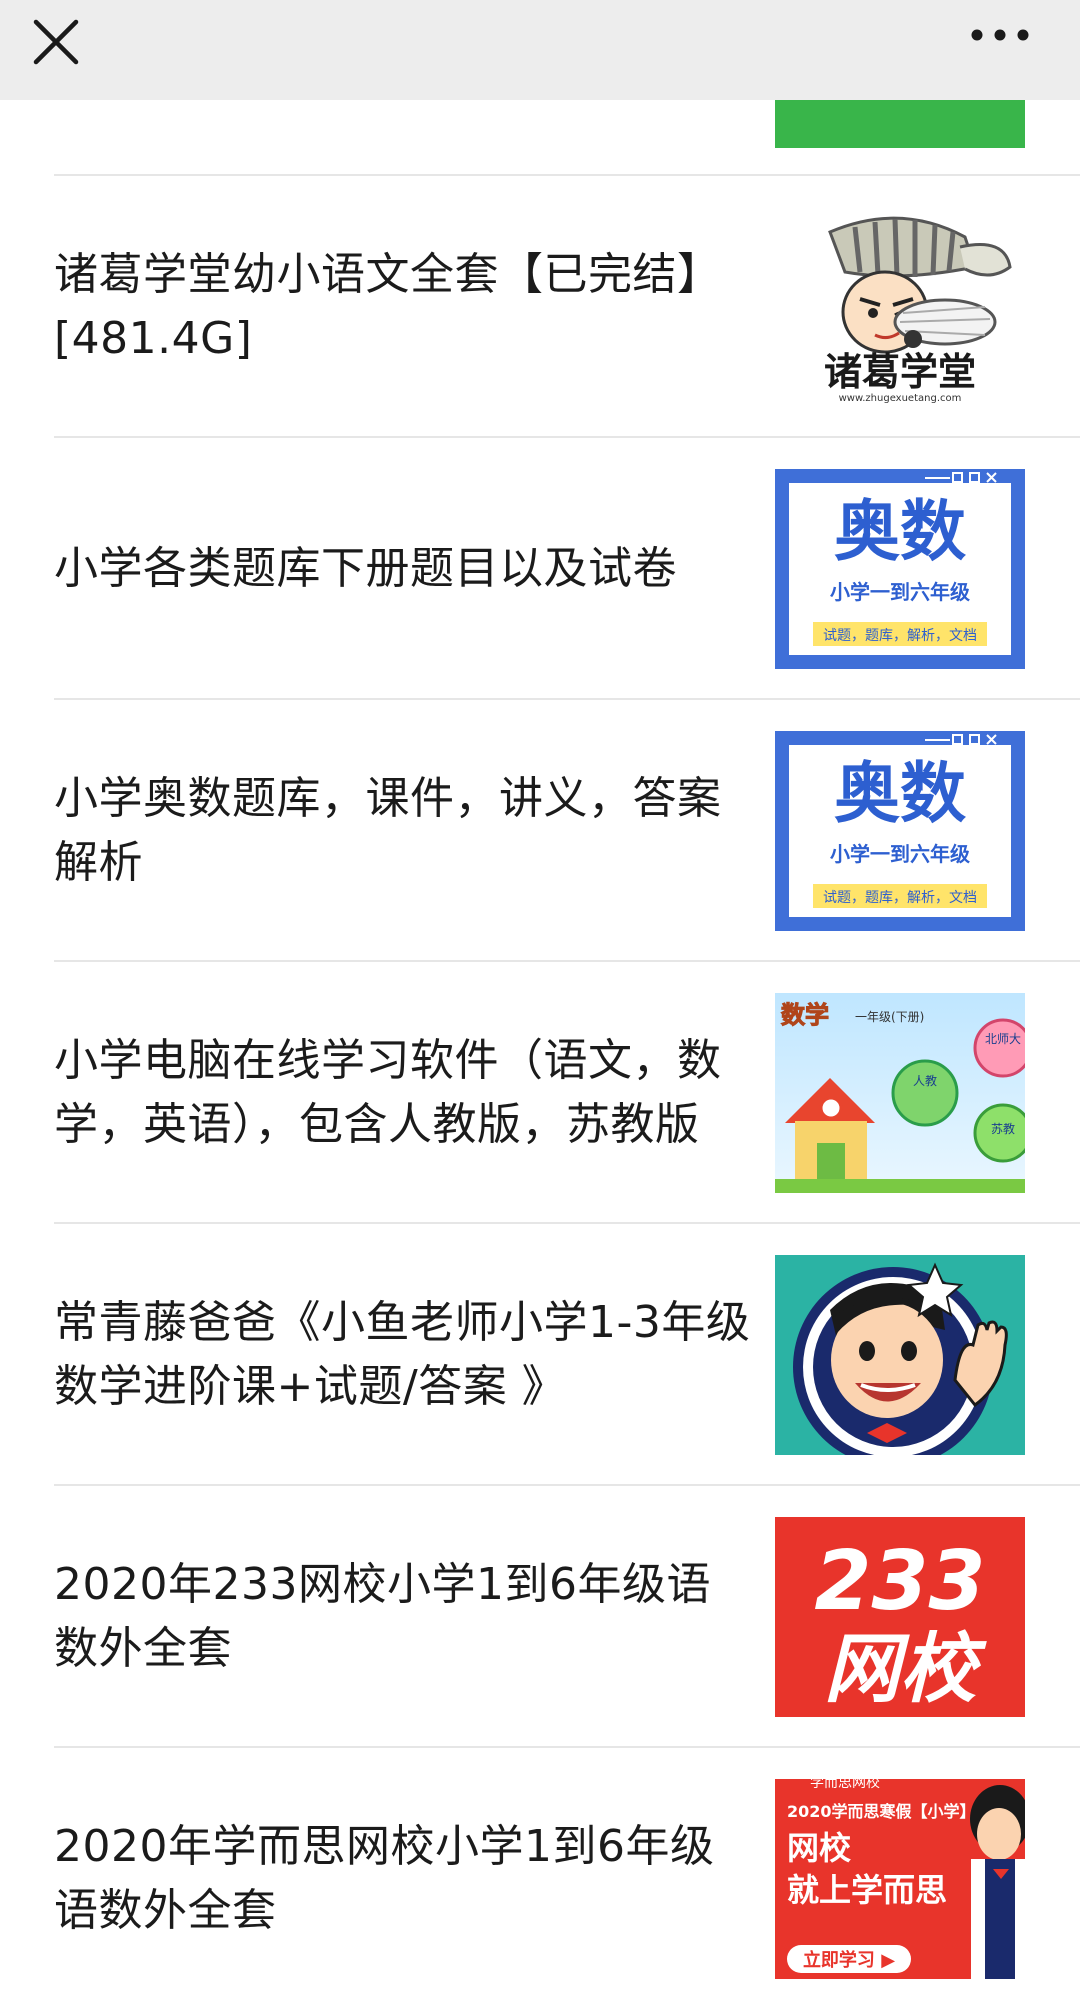 The image size is (1080, 2004). I want to click on more-icon, so click(1000, 40).